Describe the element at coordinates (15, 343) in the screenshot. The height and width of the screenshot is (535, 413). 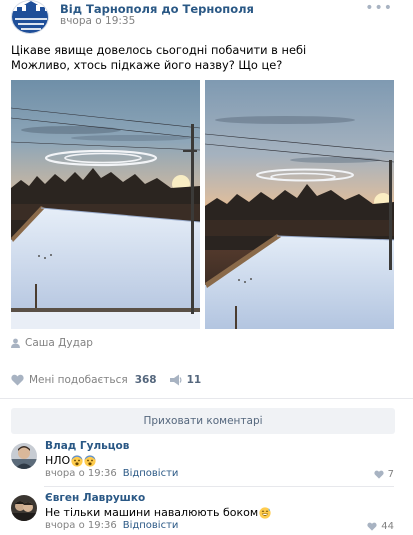
I see `user-icon` at that location.